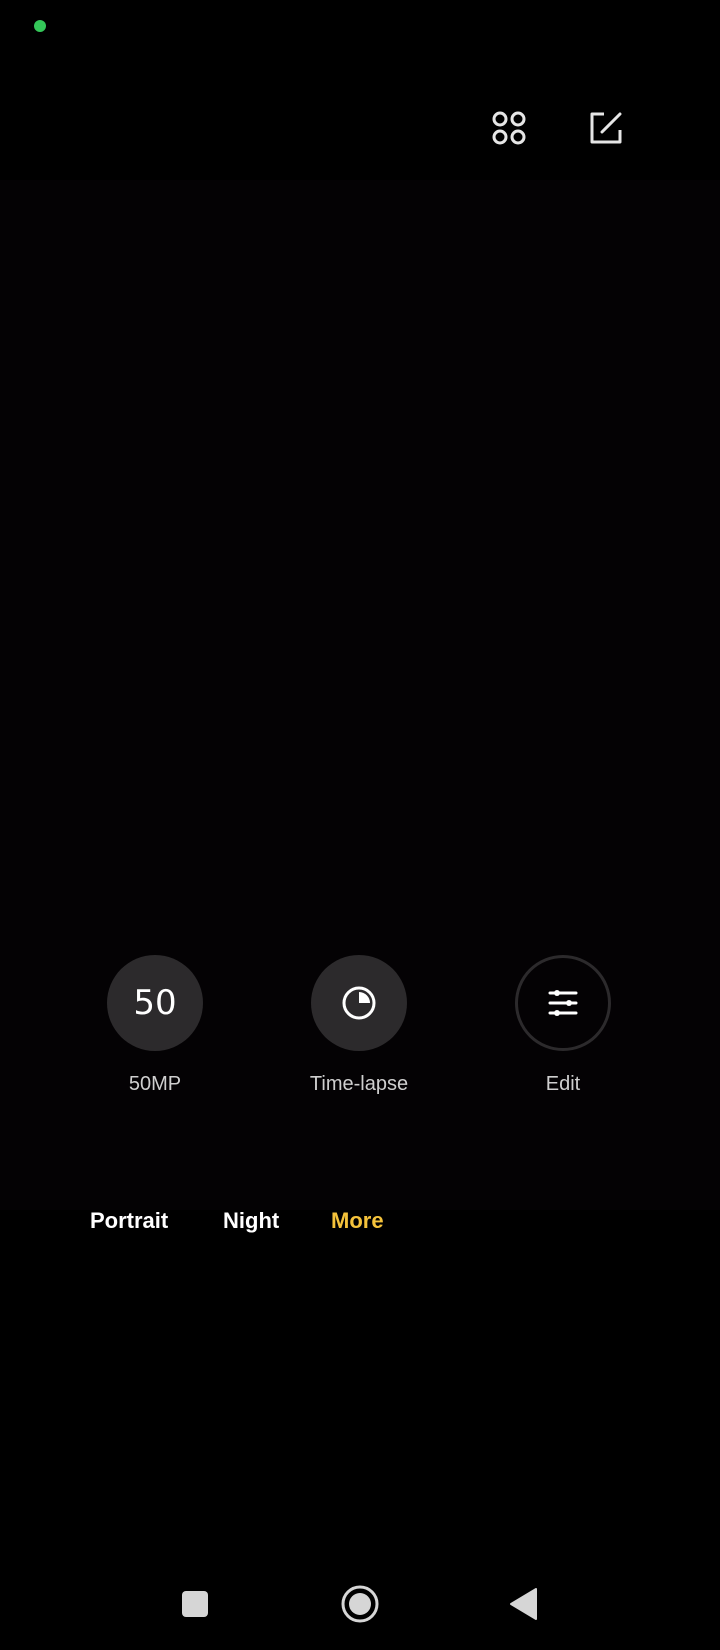  I want to click on edit-note-icon, so click(606, 128).